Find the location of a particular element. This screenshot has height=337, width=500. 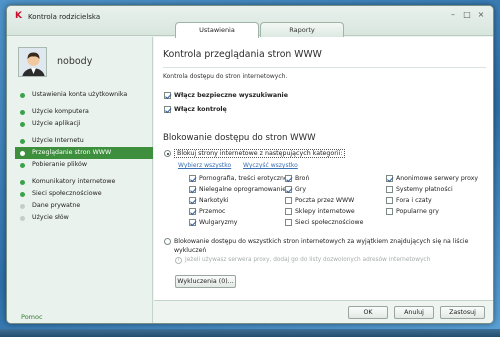

enable-control-option: Włącz kontrolę is located at coordinates (195, 110).